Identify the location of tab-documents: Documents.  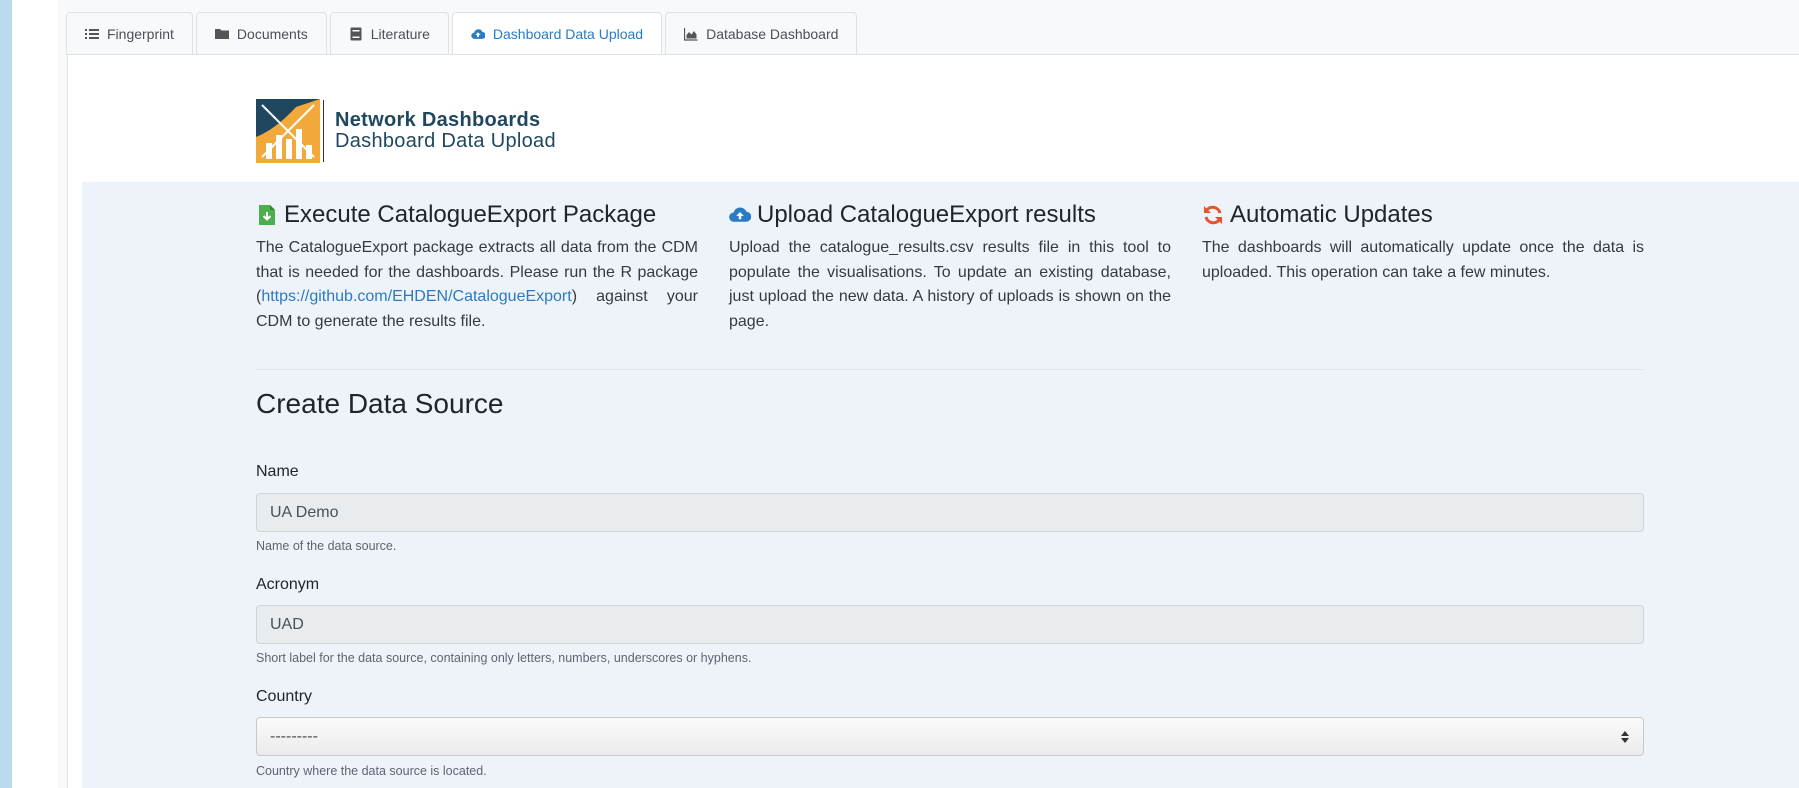
(261, 33).